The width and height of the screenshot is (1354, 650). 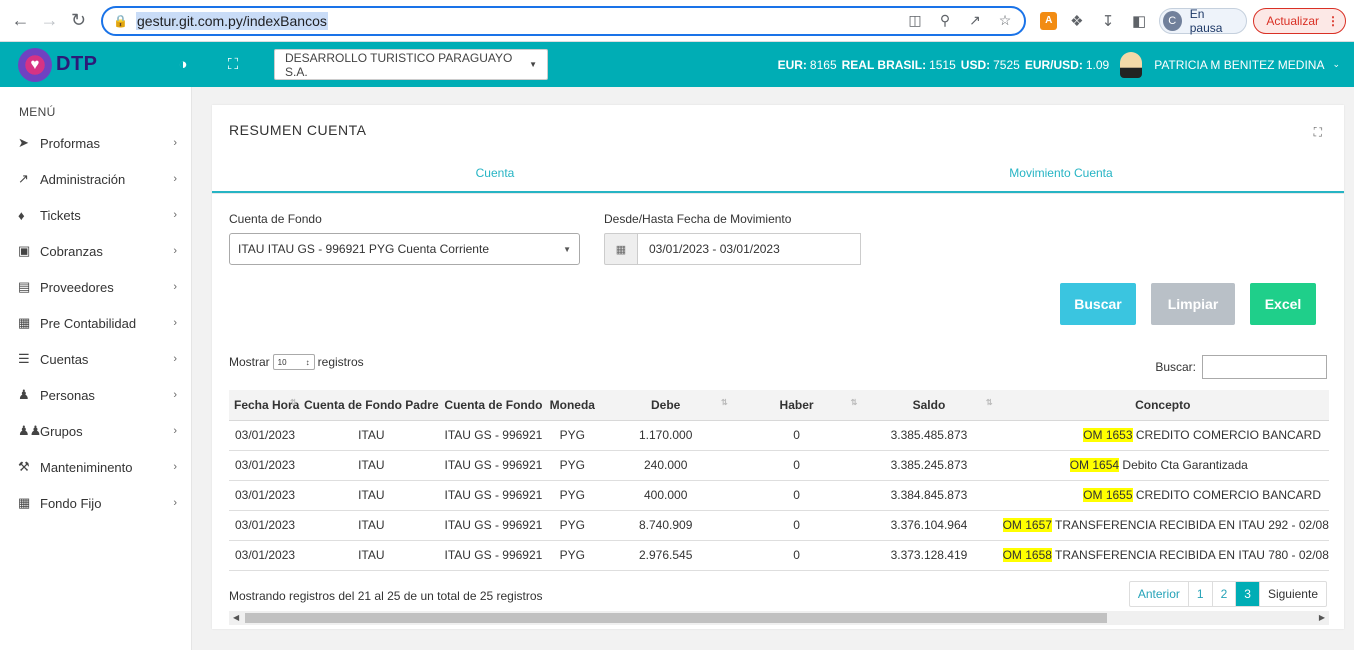 What do you see at coordinates (20, 21) in the screenshot?
I see `back-icon: ←` at bounding box center [20, 21].